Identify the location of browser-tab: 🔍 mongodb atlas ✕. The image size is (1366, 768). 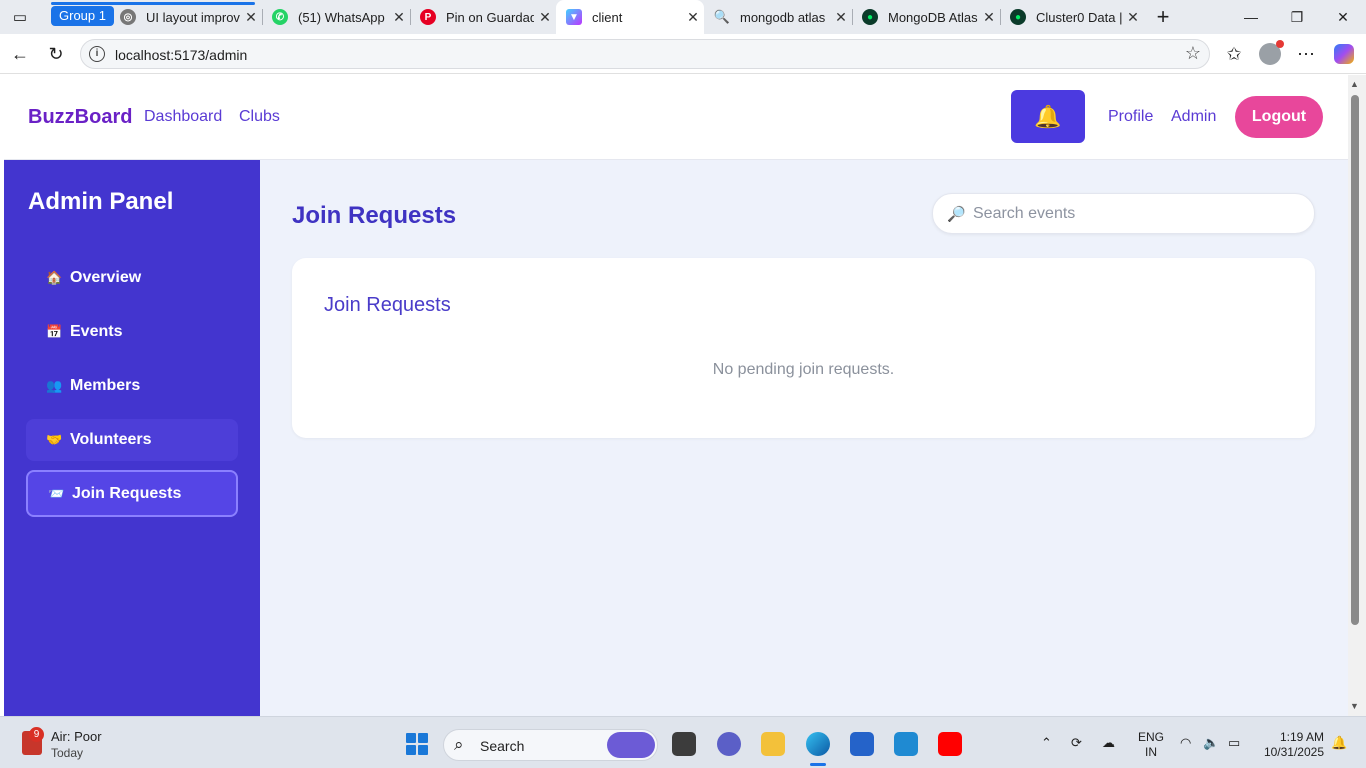
(778, 17).